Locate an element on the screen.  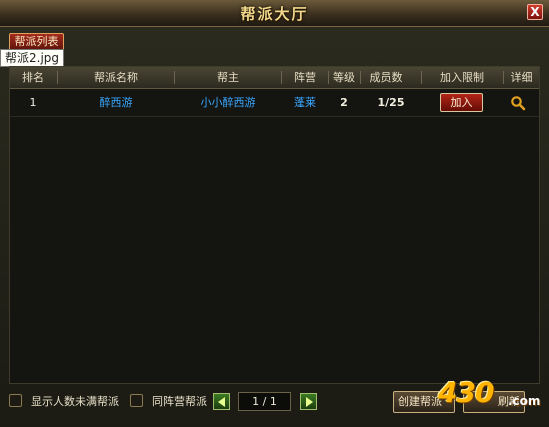
site-watermark-logo: 430 .com is located at coordinates (492, 396).